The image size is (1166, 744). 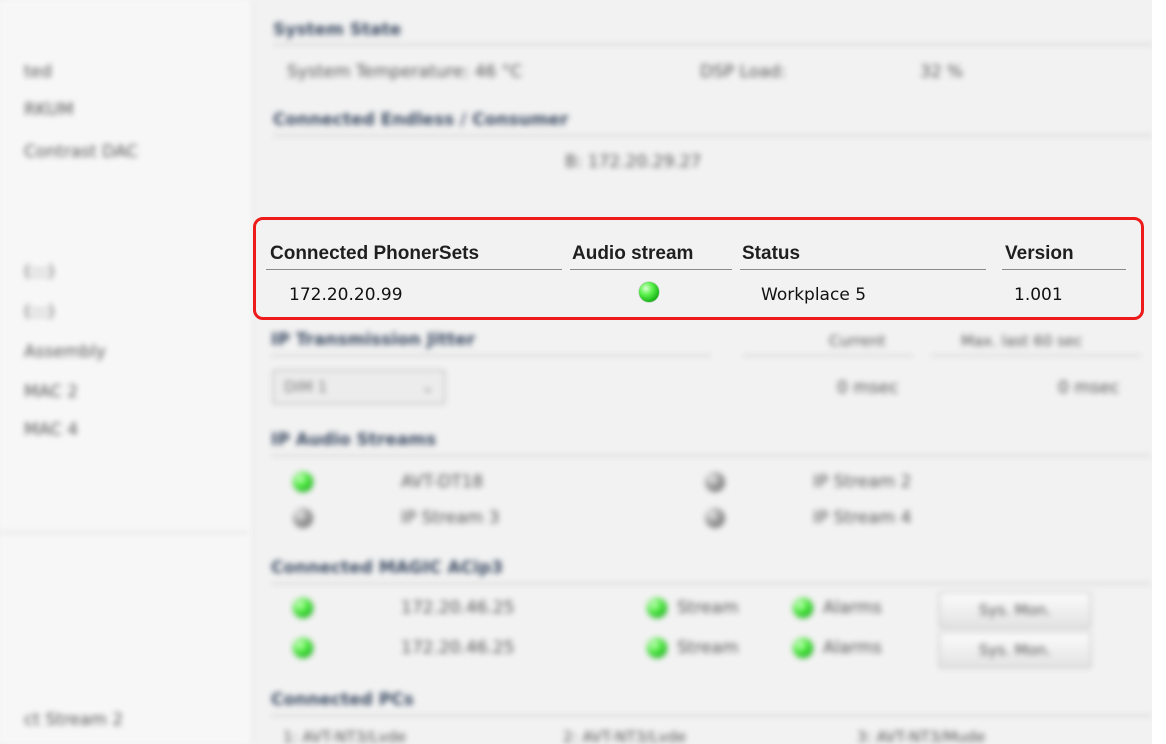 I want to click on phonerset-version: 1.001, so click(x=1038, y=295).